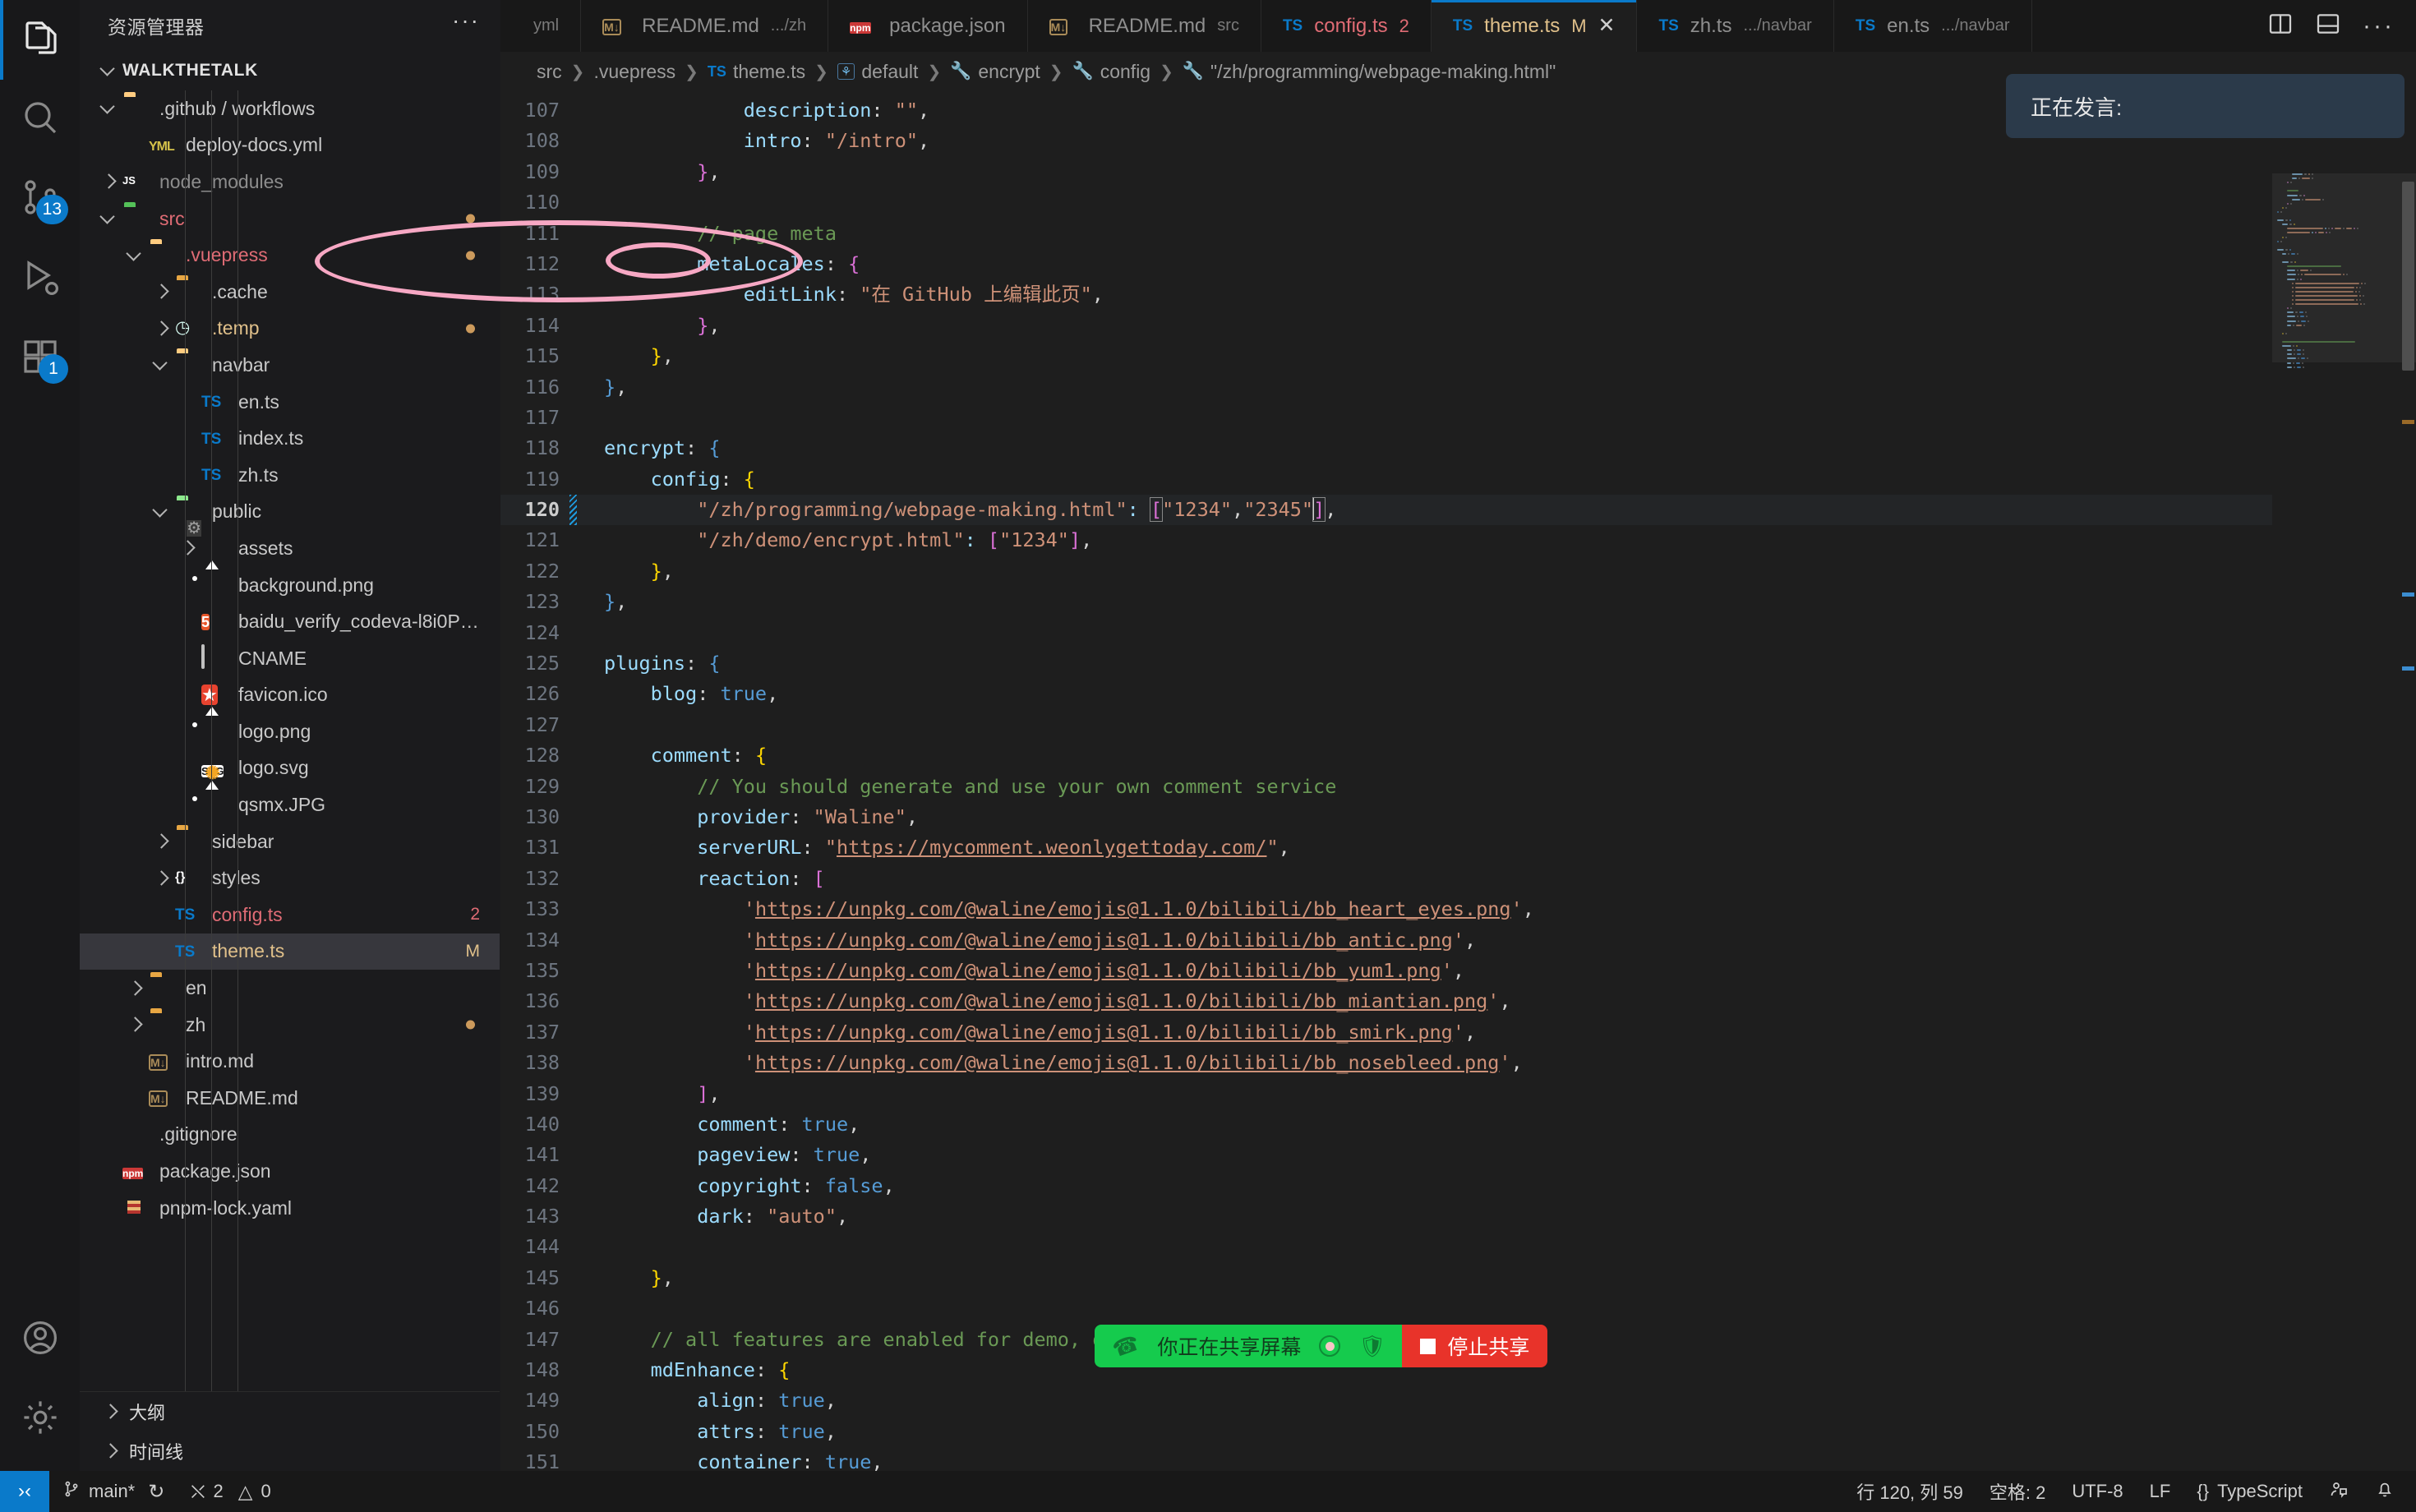 The image size is (2416, 1512). What do you see at coordinates (290, 1451) in the screenshot?
I see `sidebar-panel-timeline: 时间线` at bounding box center [290, 1451].